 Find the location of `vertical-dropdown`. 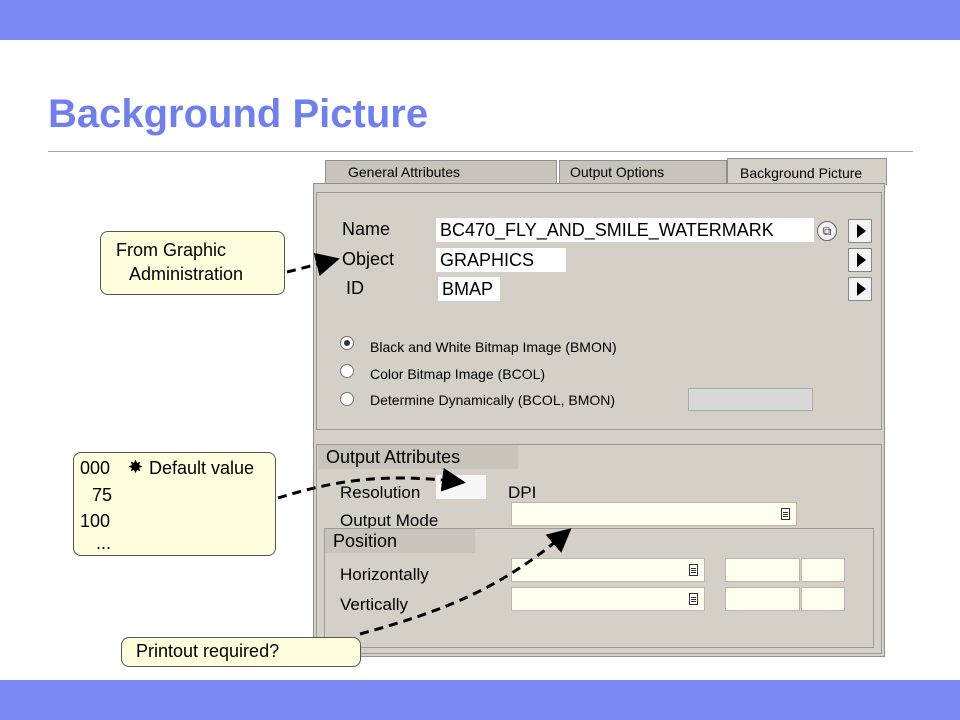

vertical-dropdown is located at coordinates (608, 599).